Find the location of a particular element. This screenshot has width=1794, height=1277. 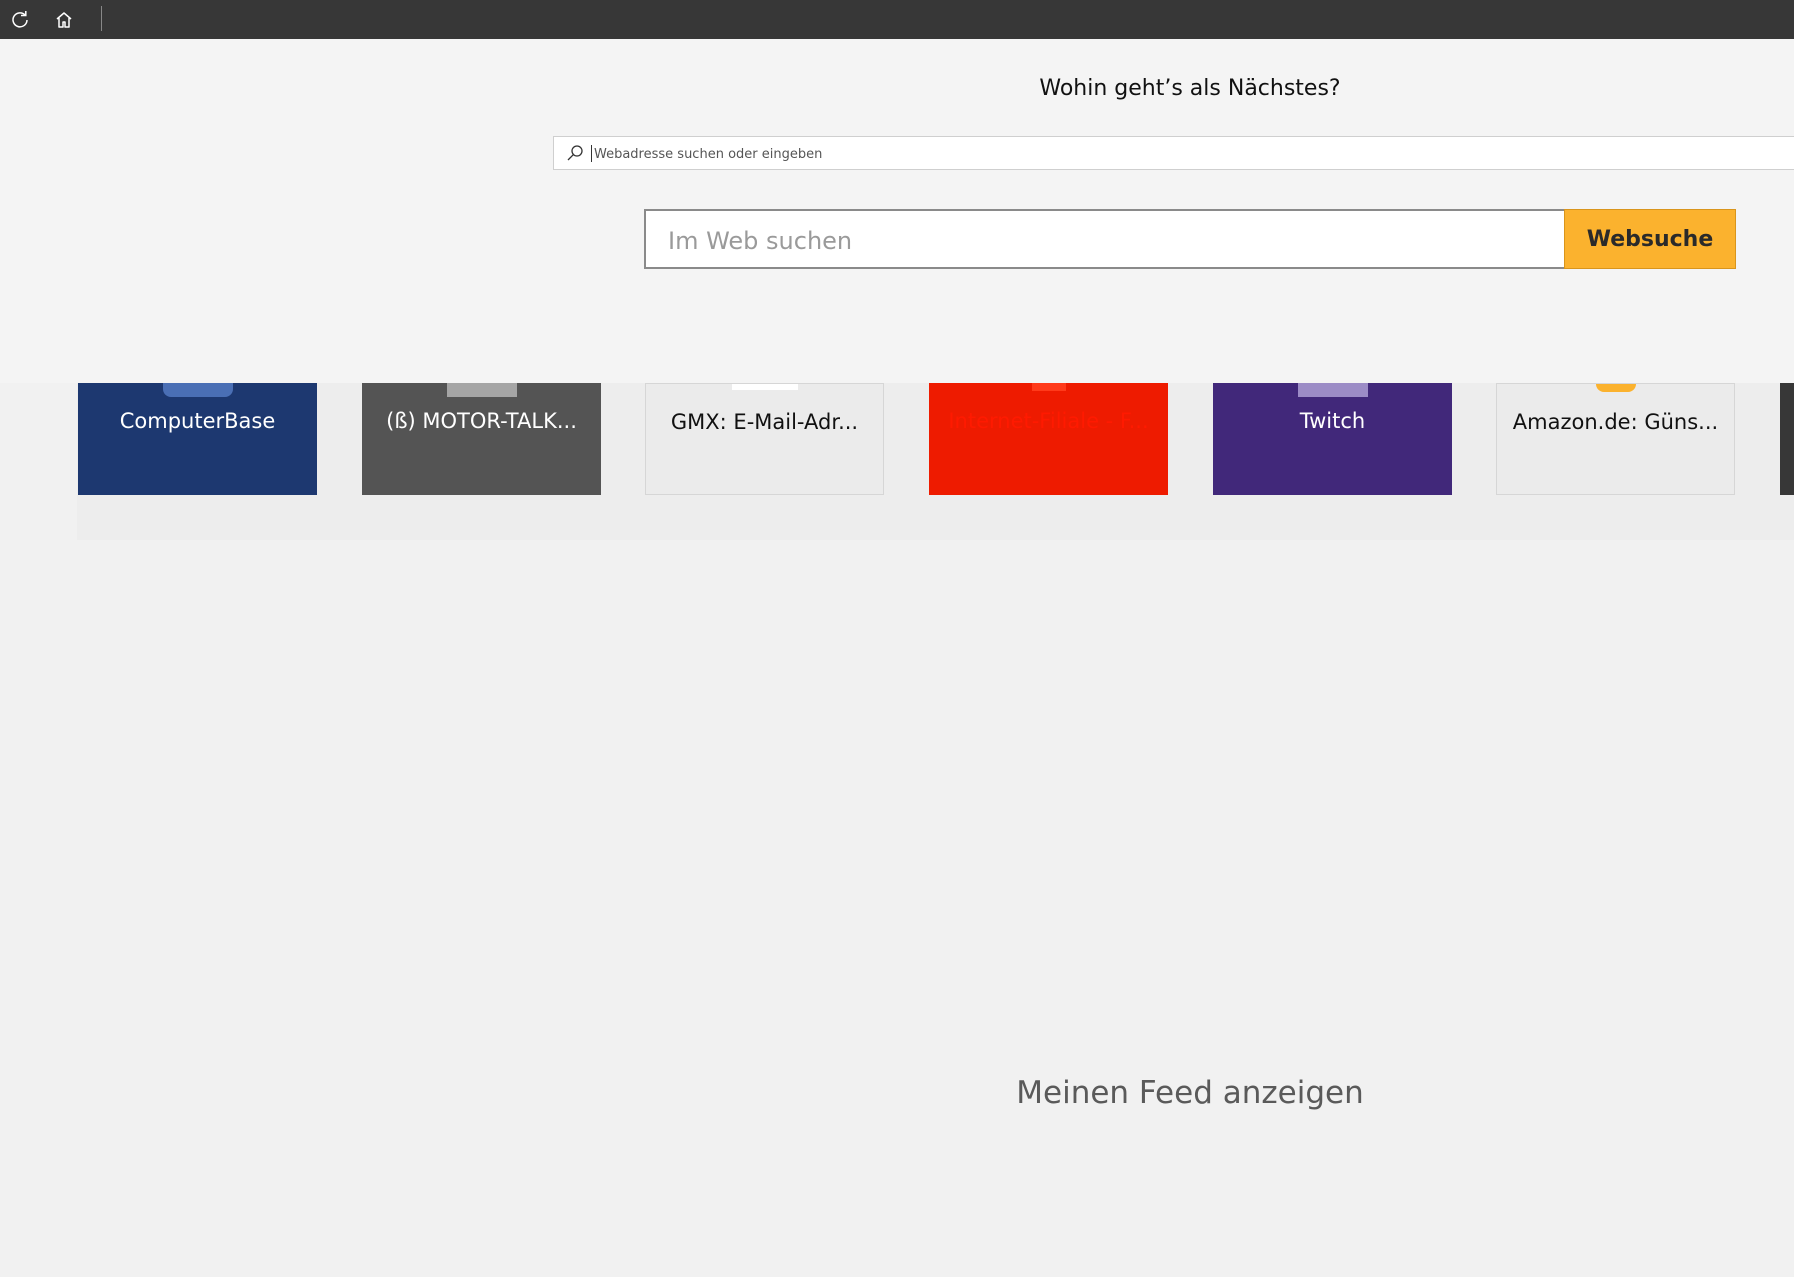

web-search-box: Websuche is located at coordinates (1190, 239).